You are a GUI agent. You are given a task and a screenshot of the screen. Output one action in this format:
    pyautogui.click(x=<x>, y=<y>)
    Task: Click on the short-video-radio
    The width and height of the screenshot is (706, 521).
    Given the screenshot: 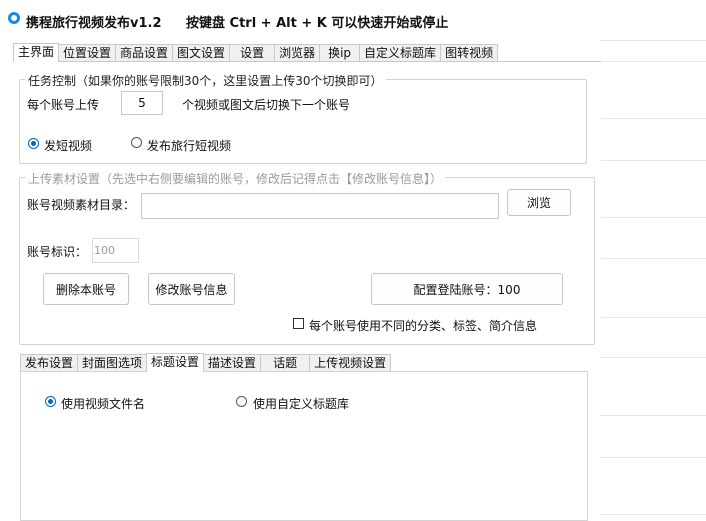 What is the action you would take?
    pyautogui.click(x=33, y=143)
    